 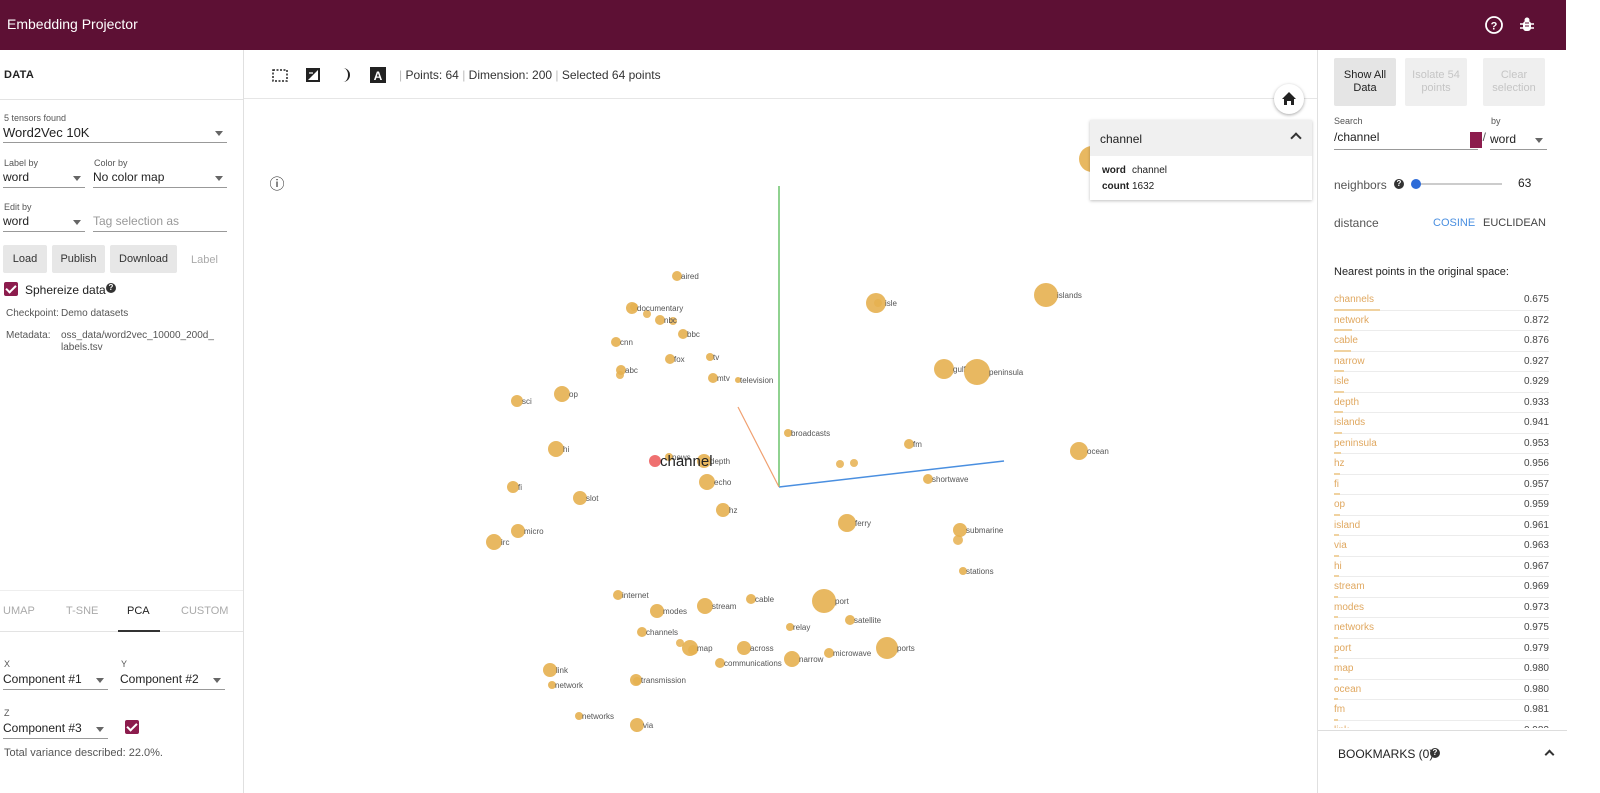 What do you see at coordinates (1441, 669) in the screenshot?
I see `nearest-point-row: map 0.980` at bounding box center [1441, 669].